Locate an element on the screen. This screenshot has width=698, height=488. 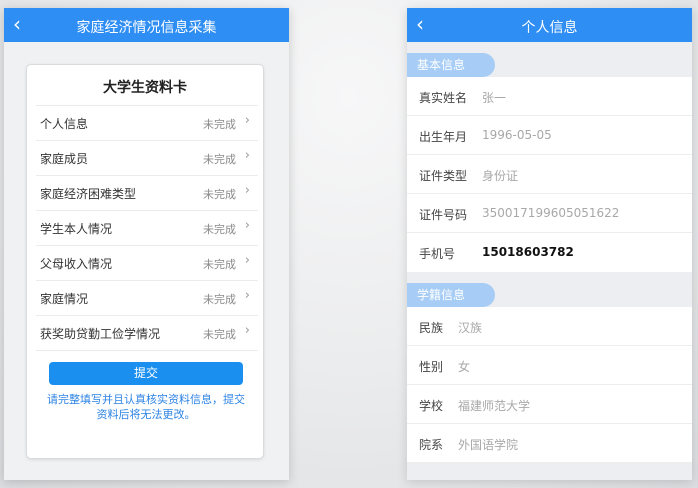
field-value: 福建师范大学 is located at coordinates (494, 406).